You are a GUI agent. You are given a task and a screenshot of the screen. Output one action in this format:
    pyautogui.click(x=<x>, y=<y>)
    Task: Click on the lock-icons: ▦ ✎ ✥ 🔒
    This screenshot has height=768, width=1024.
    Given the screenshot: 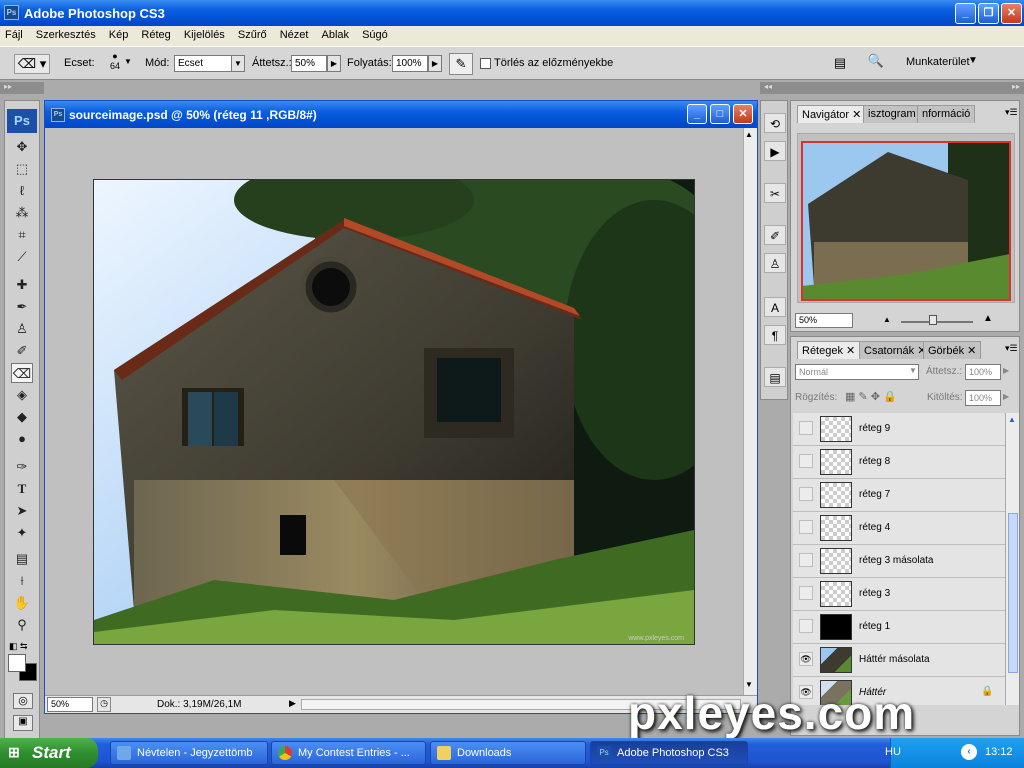 What is the action you would take?
    pyautogui.click(x=871, y=396)
    